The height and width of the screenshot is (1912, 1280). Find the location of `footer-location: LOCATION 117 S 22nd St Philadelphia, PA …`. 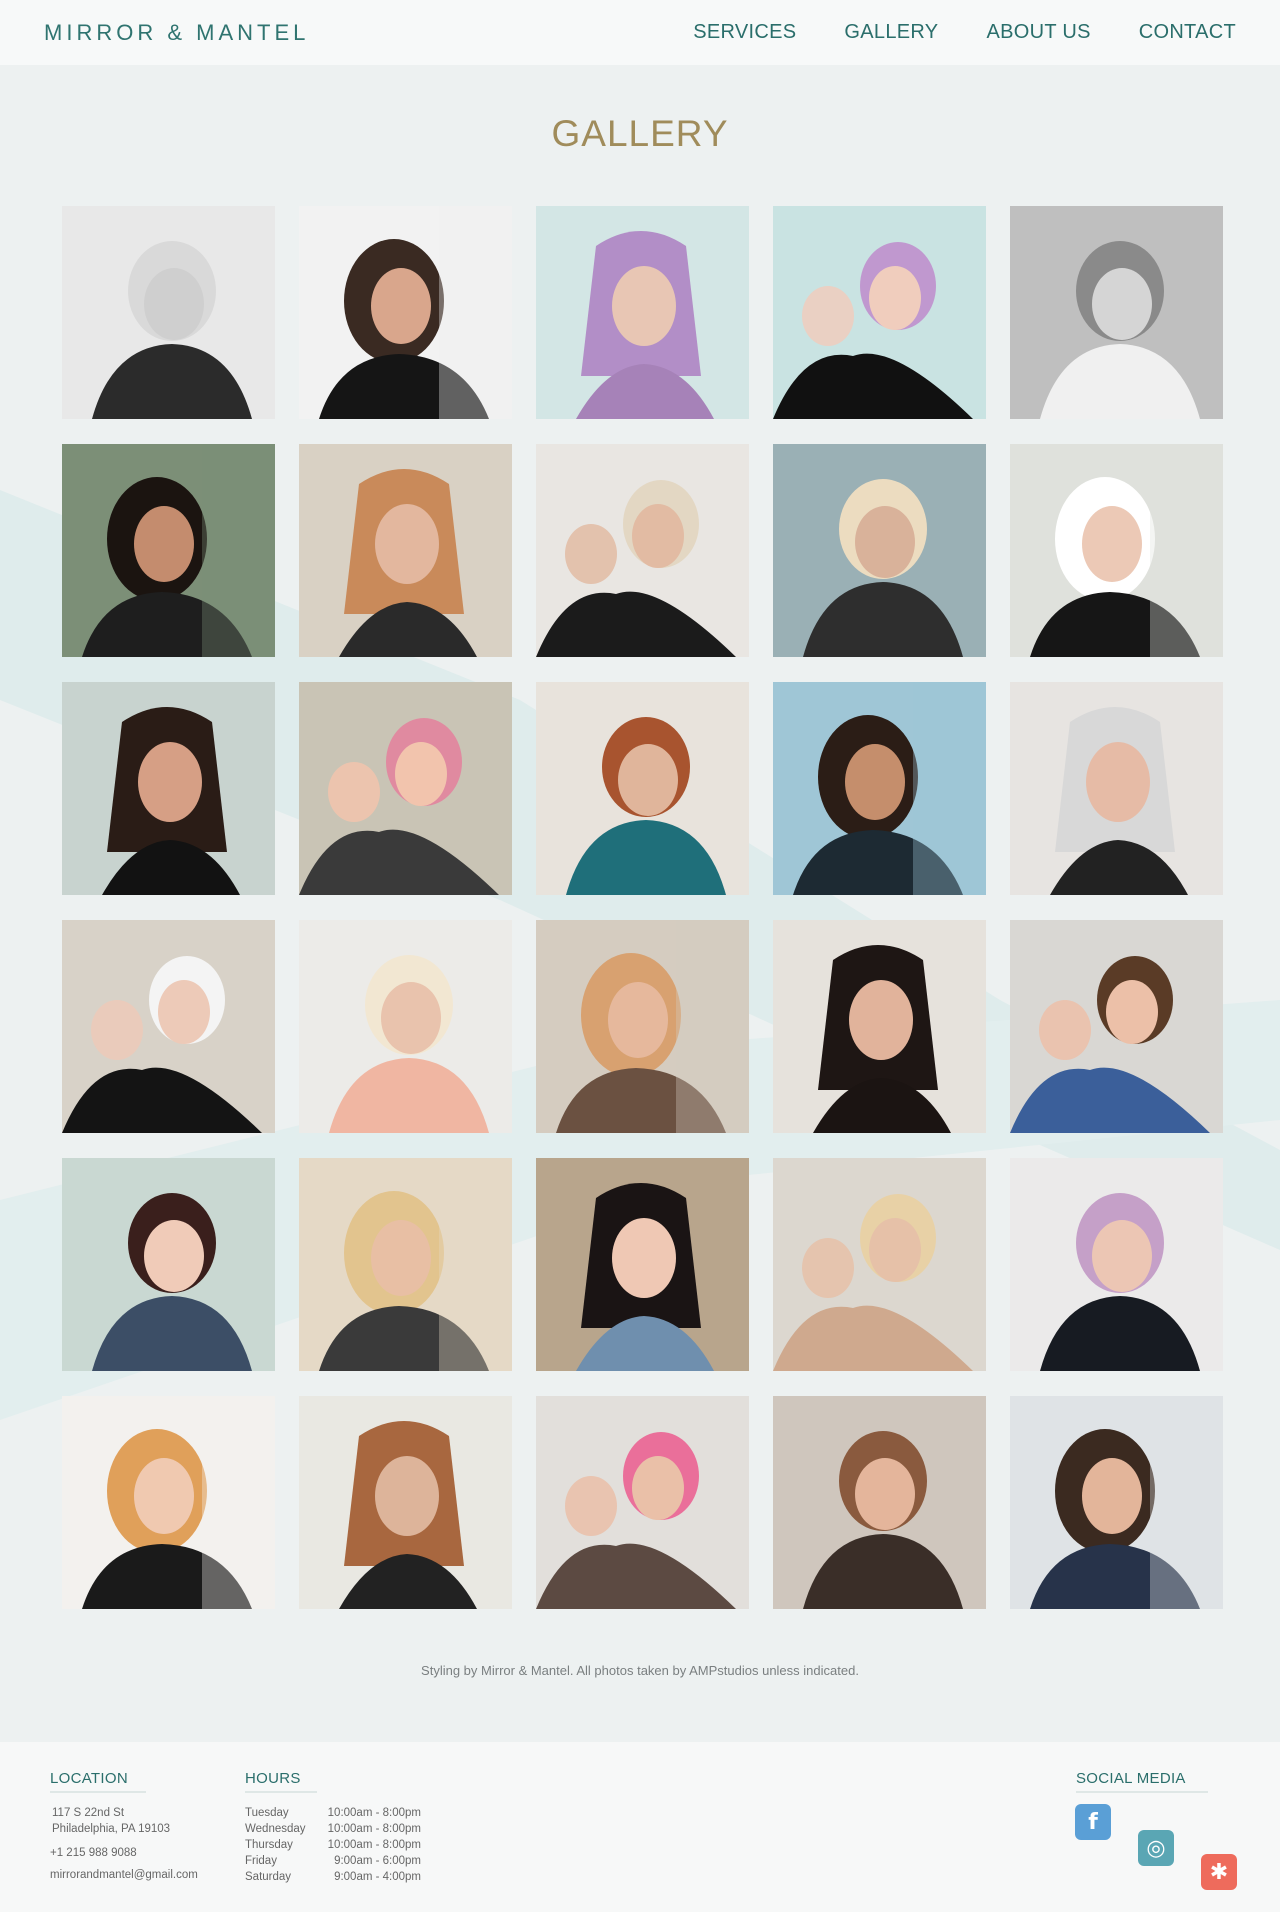

footer-location: LOCATION 117 S 22nd St Philadelphia, PA … is located at coordinates (124, 1826).